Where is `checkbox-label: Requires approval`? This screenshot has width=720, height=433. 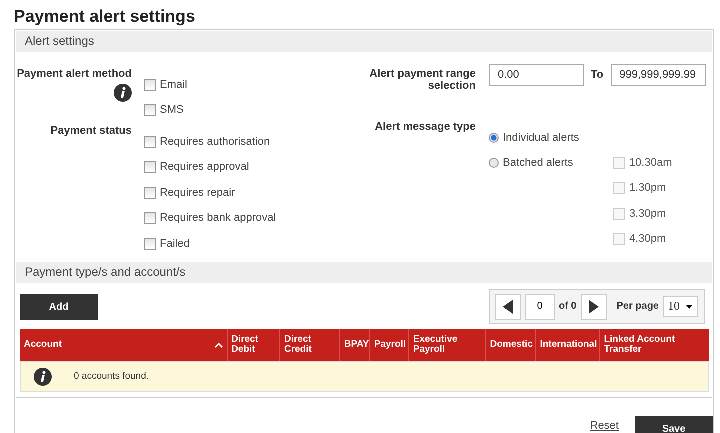
checkbox-label: Requires approval is located at coordinates (205, 167).